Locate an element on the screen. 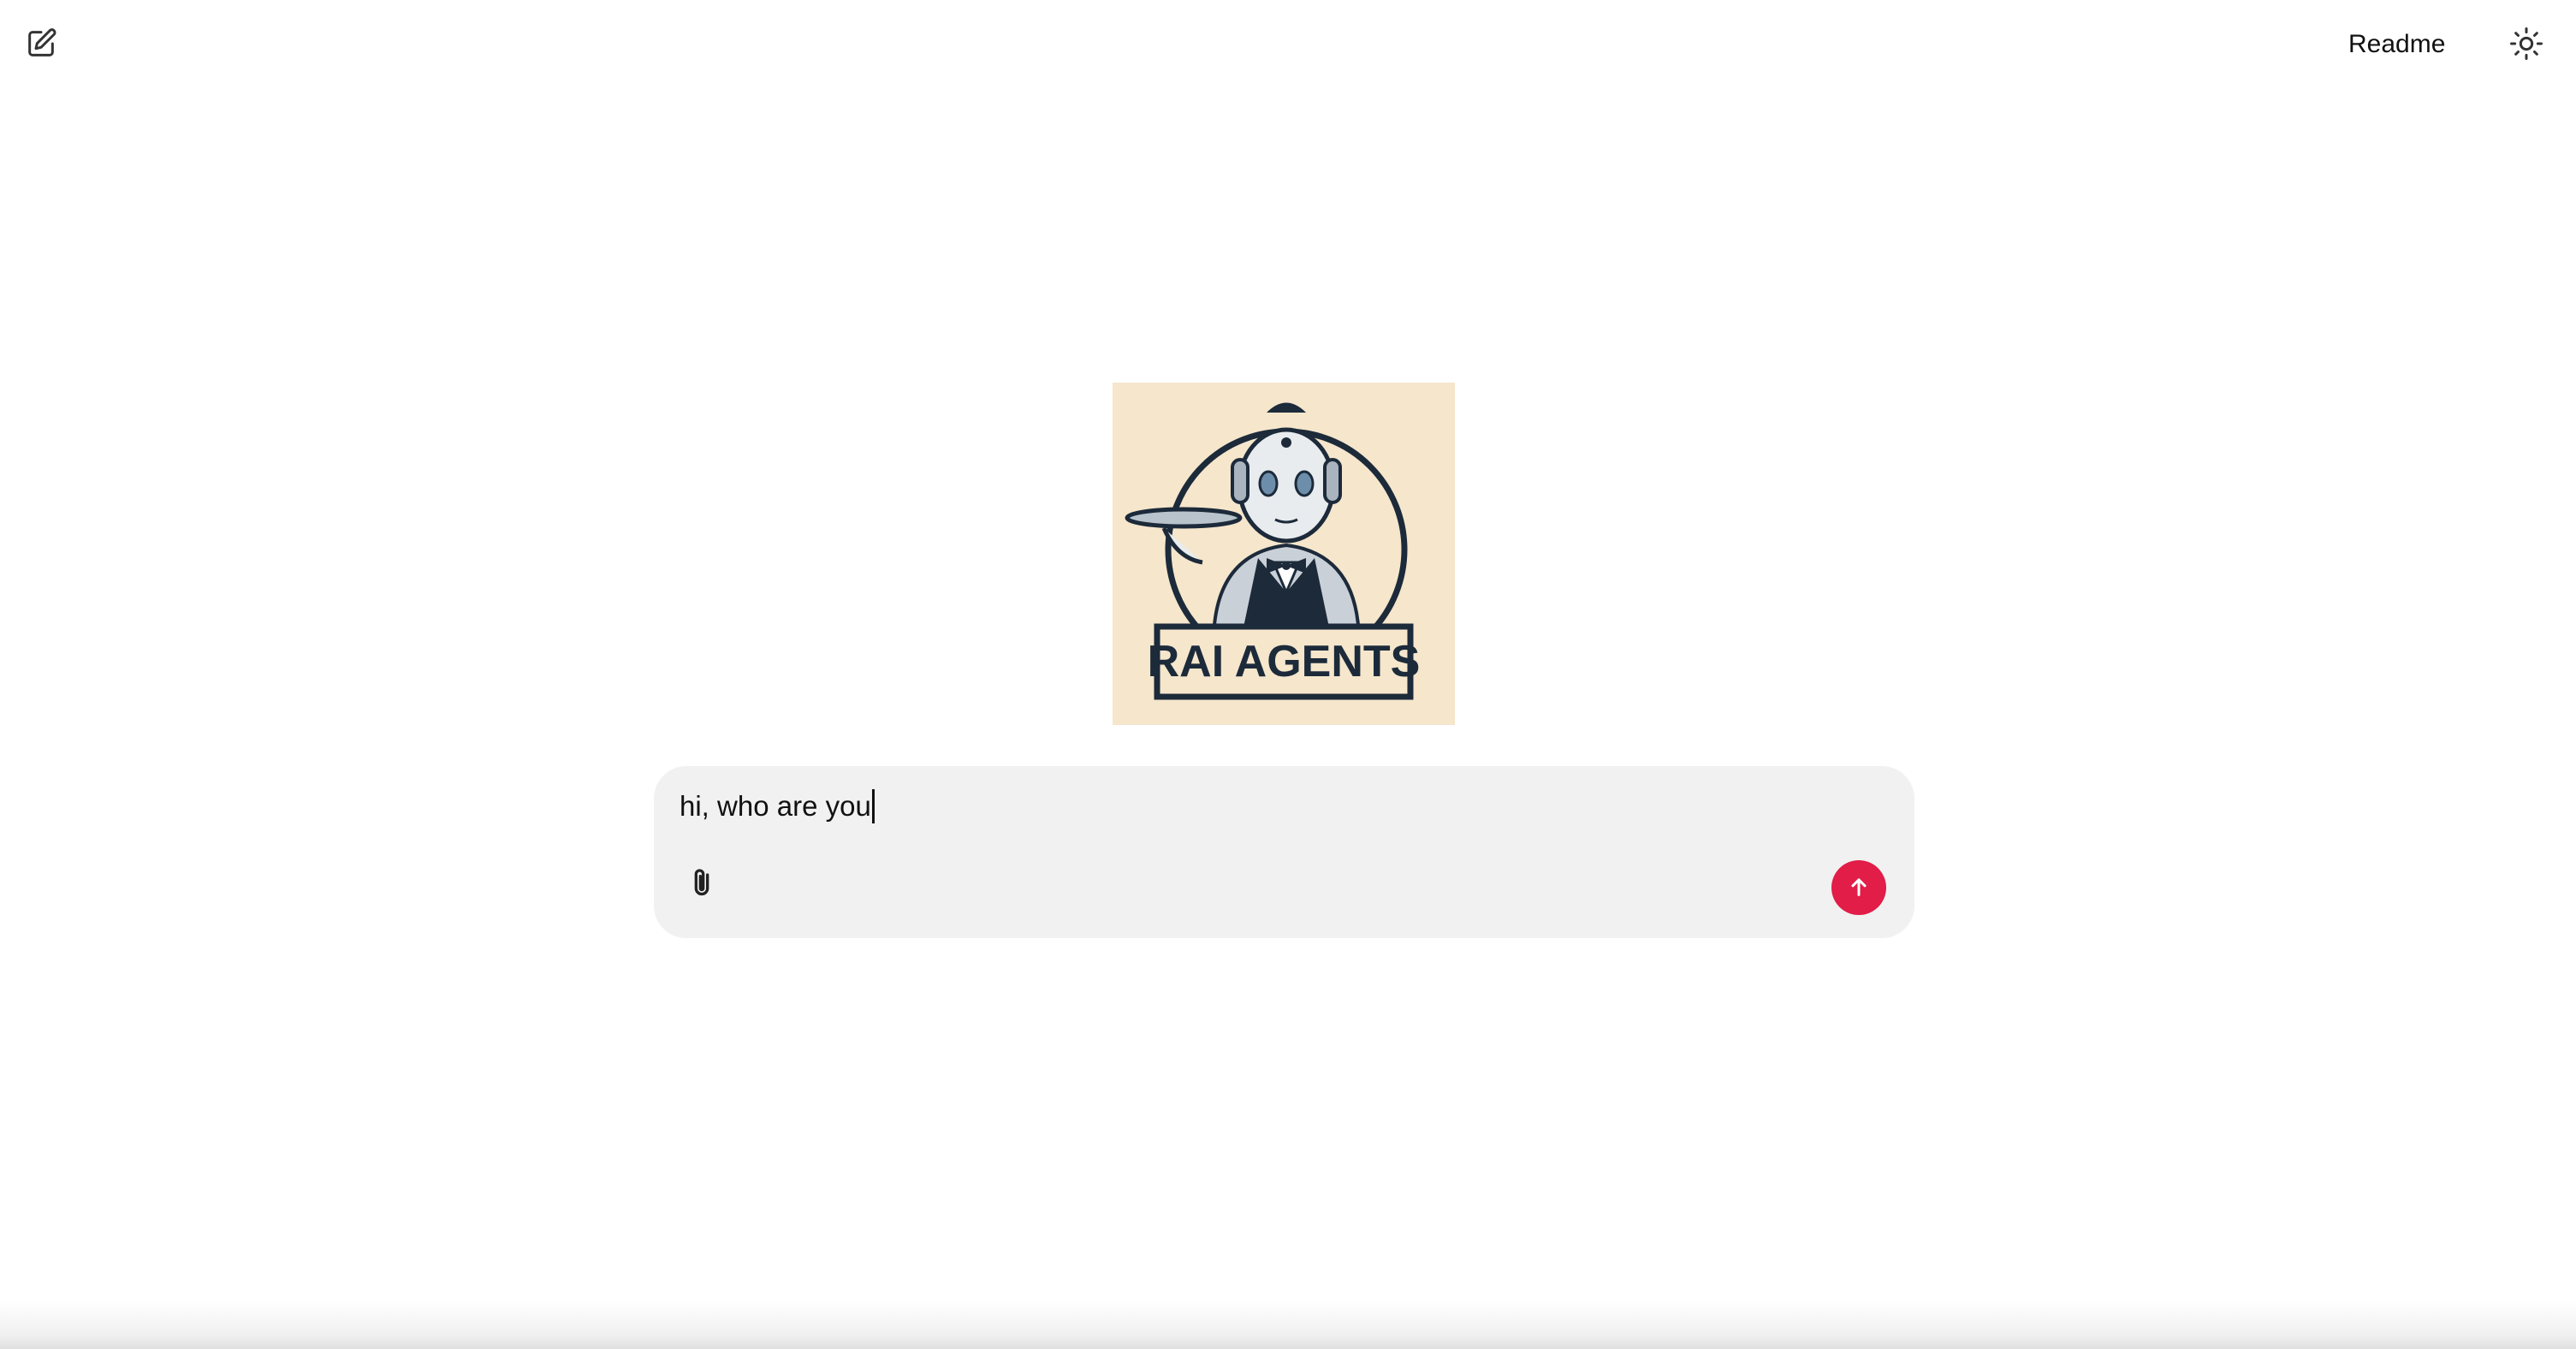 This screenshot has width=2576, height=1349. edit-square-icon is located at coordinates (41, 45).